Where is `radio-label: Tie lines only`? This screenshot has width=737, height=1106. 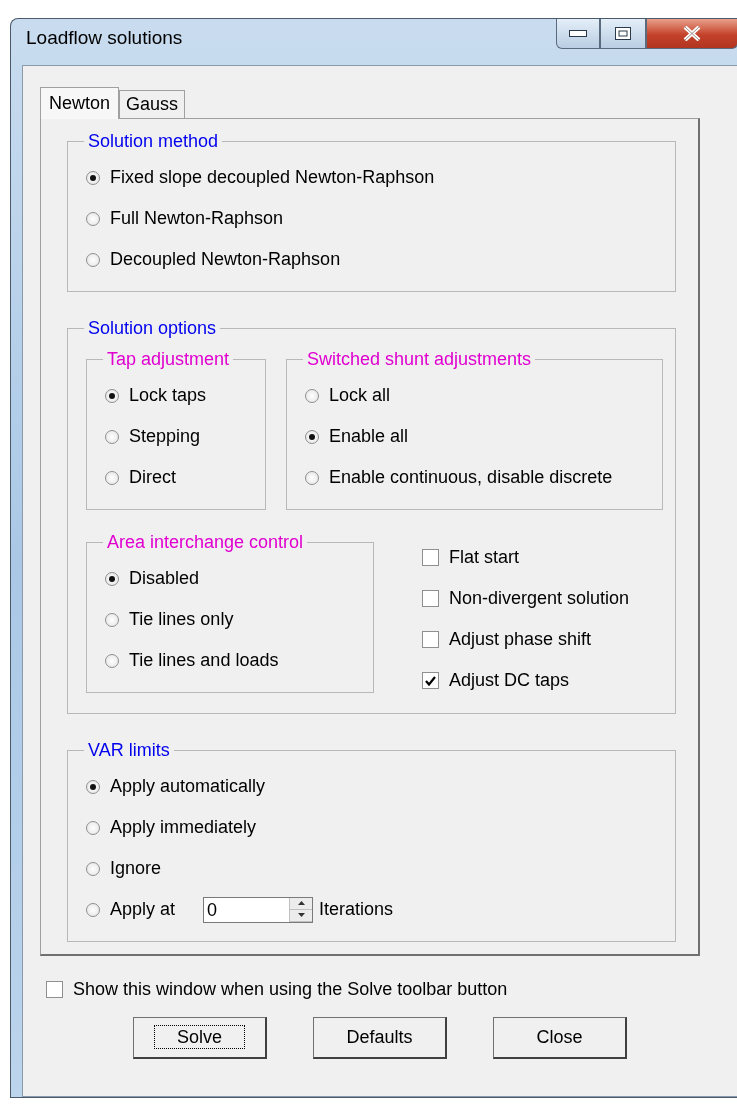
radio-label: Tie lines only is located at coordinates (181, 619).